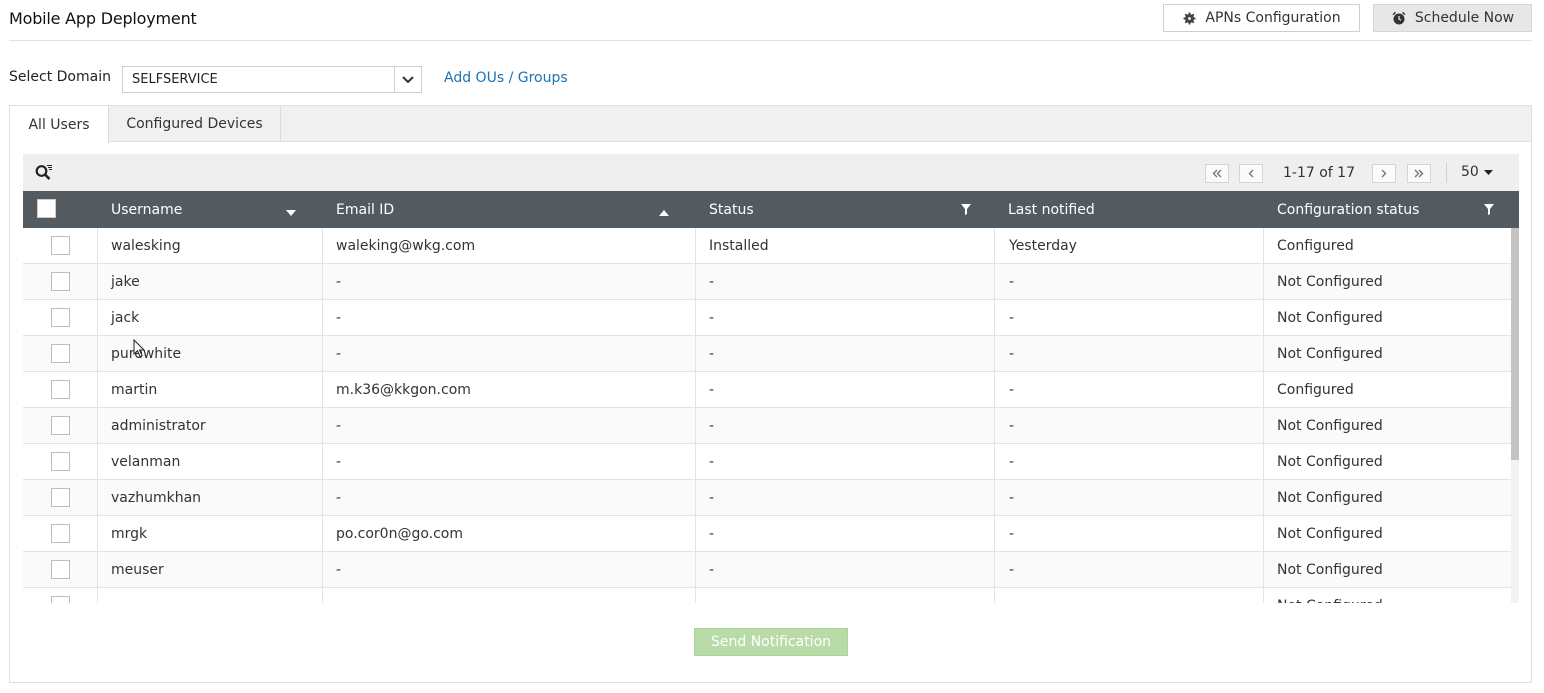  I want to click on caret-down-icon, so click(1488, 172).